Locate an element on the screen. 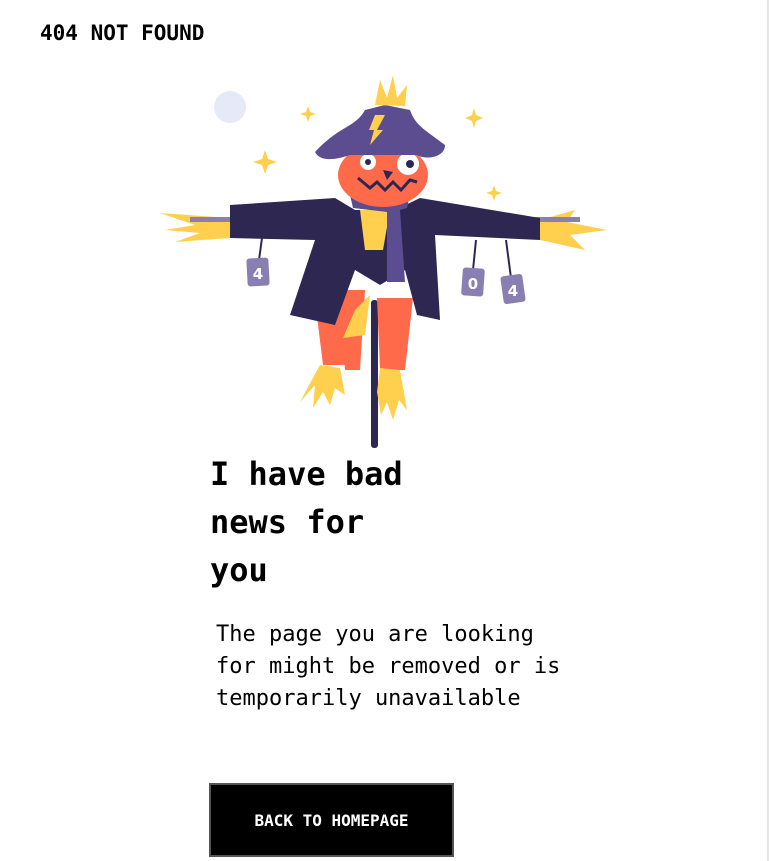 This screenshot has width=769, height=861. back-to-homepage-button: BACK TO HOMEPAGE is located at coordinates (331, 820).